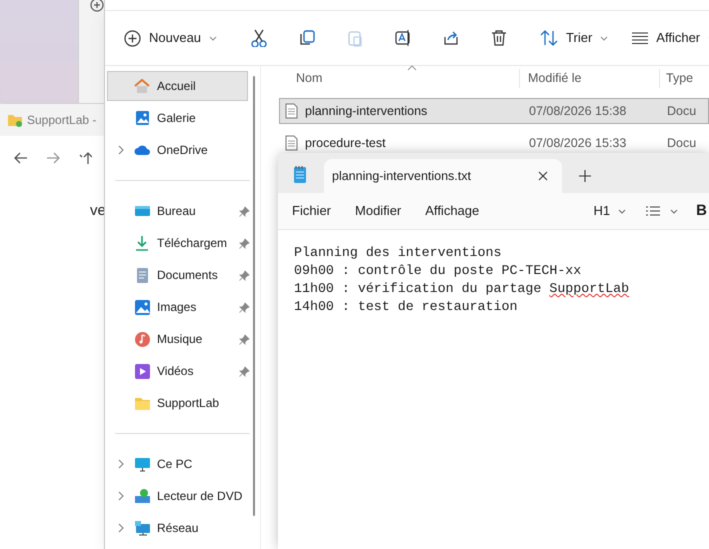 This screenshot has height=549, width=709. What do you see at coordinates (589, 78) in the screenshot?
I see `column-header: Modifié le` at bounding box center [589, 78].